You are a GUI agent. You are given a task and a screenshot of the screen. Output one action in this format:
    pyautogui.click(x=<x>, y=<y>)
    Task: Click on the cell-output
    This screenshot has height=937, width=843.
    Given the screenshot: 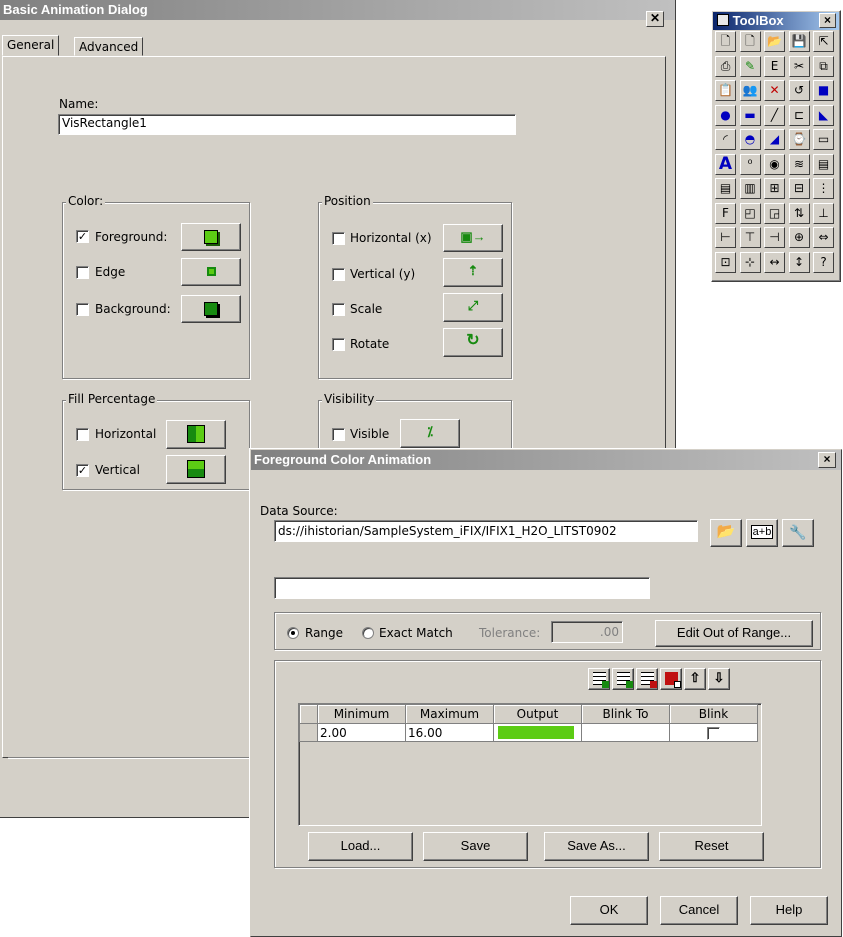 What is the action you would take?
    pyautogui.click(x=537, y=732)
    